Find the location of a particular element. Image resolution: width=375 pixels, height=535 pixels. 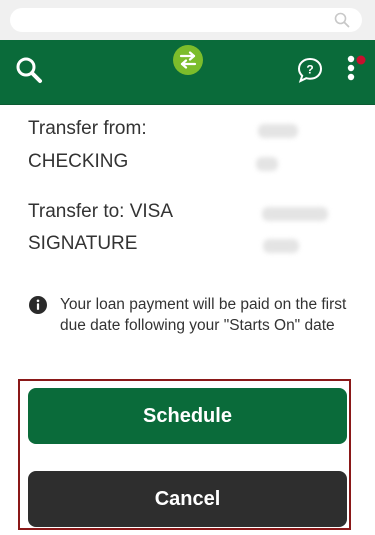

transfer-to-account: SIGNATURE is located at coordinates (83, 243).